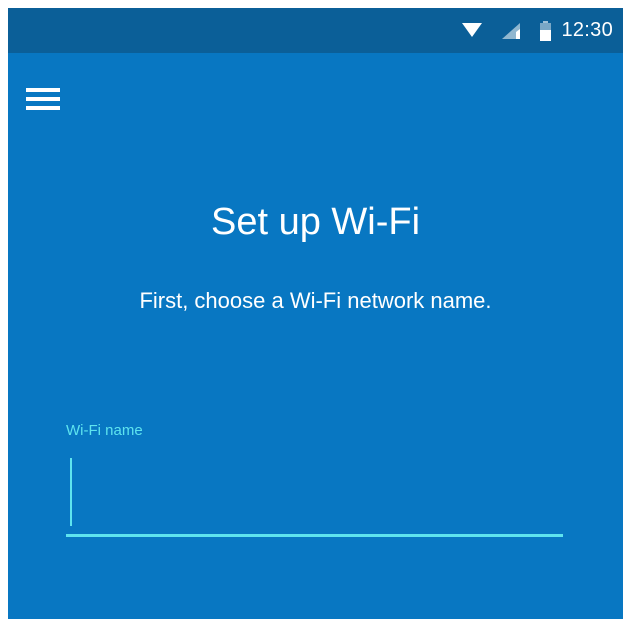 The image size is (629, 627). What do you see at coordinates (315, 30) in the screenshot?
I see `status-bar: 12:30` at bounding box center [315, 30].